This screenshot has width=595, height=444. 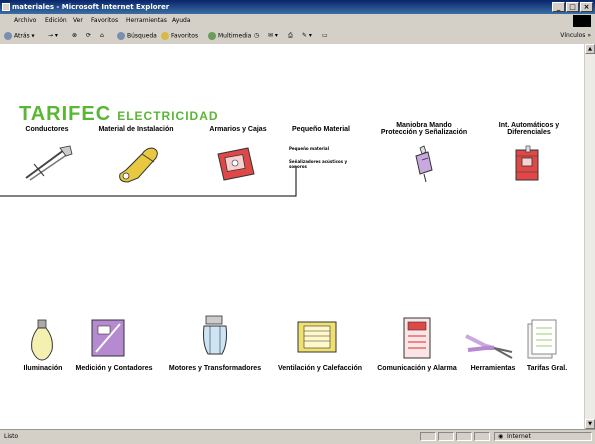 I want to click on category-motores-transformadores: Motores y Transformadores, so click(x=215, y=368).